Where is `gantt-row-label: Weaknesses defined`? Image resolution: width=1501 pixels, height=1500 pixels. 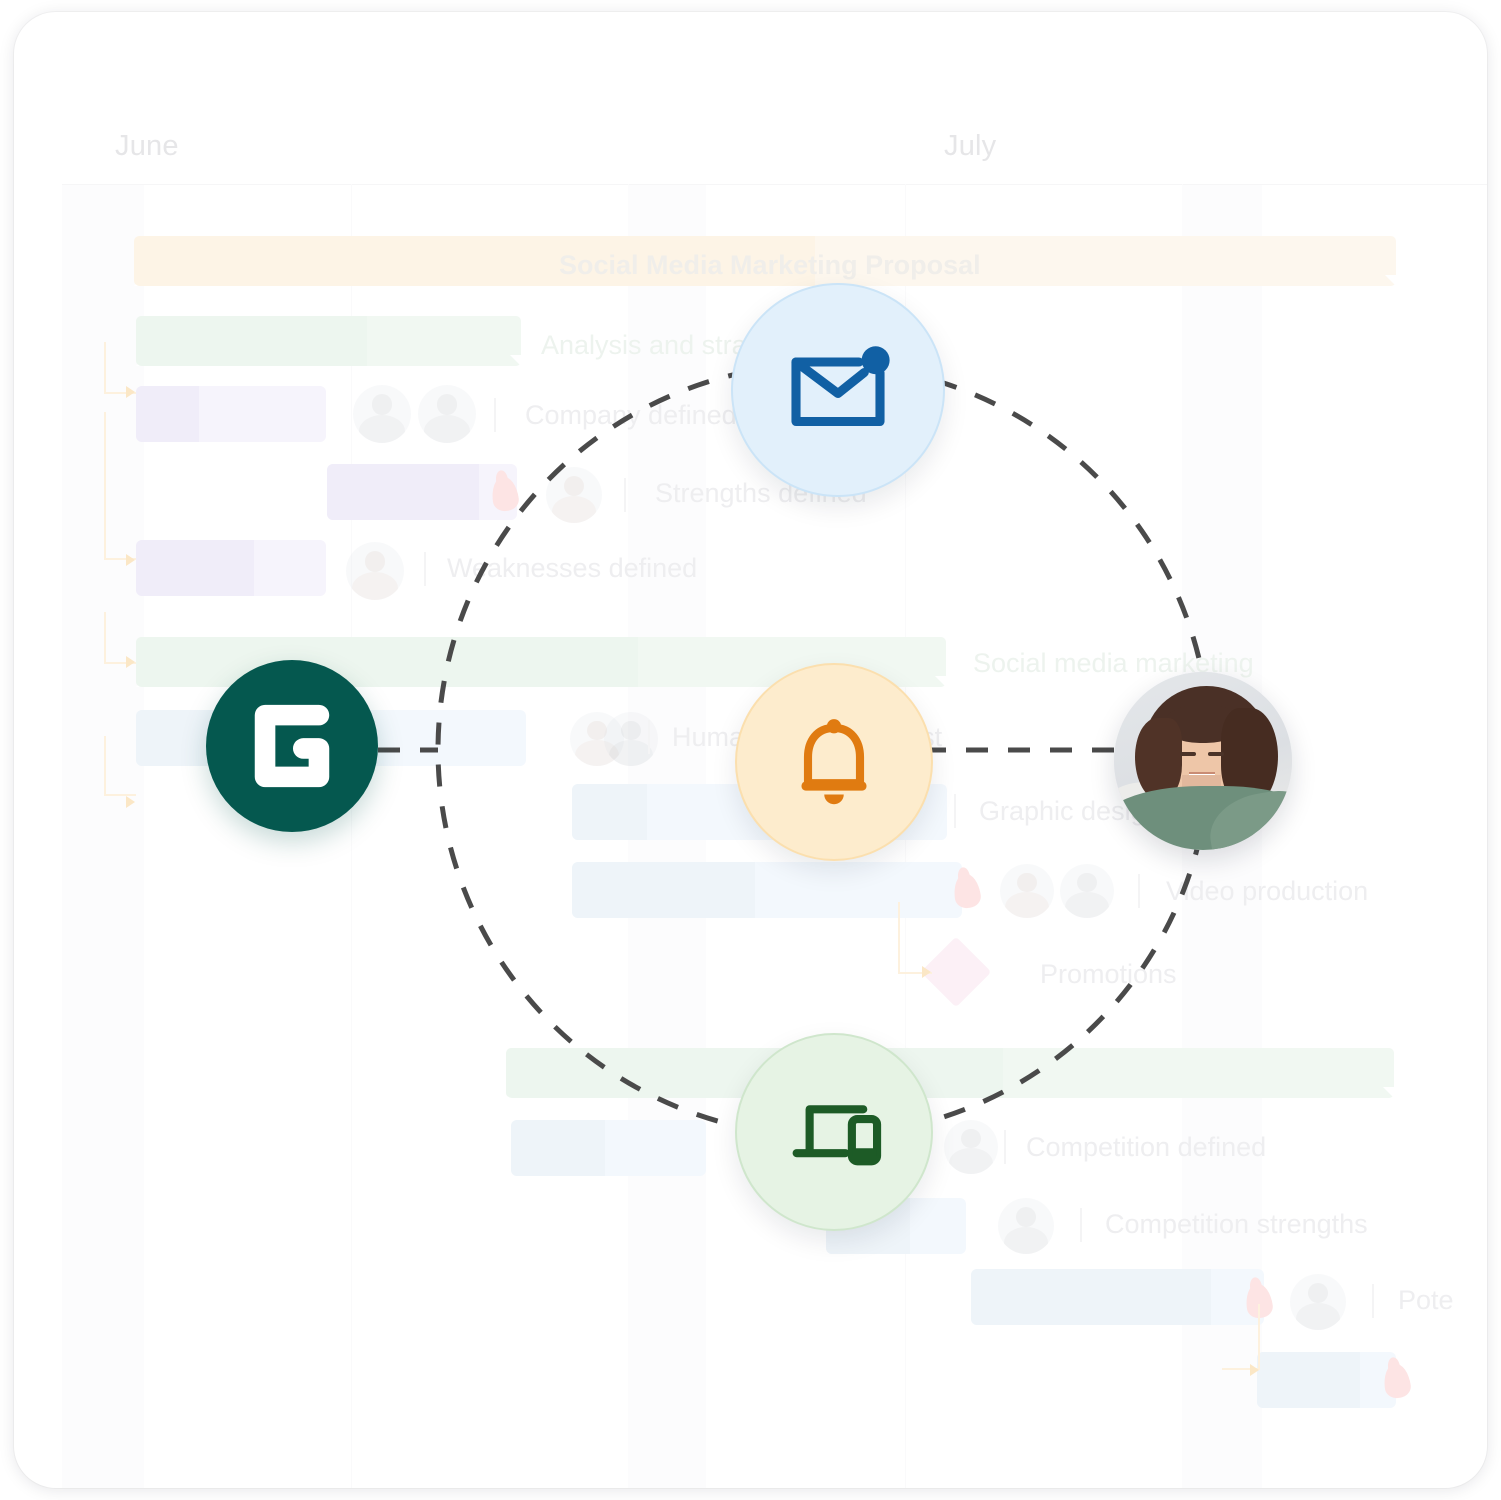 gantt-row-label: Weaknesses defined is located at coordinates (572, 568).